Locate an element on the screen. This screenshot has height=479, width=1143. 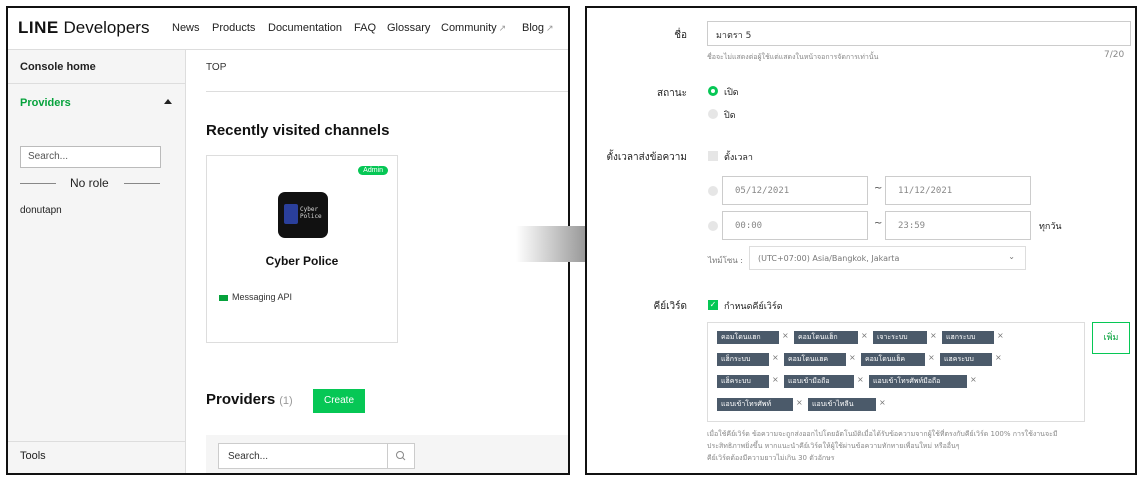
sidebar-item-tools: Tools is located at coordinates (97, 457).